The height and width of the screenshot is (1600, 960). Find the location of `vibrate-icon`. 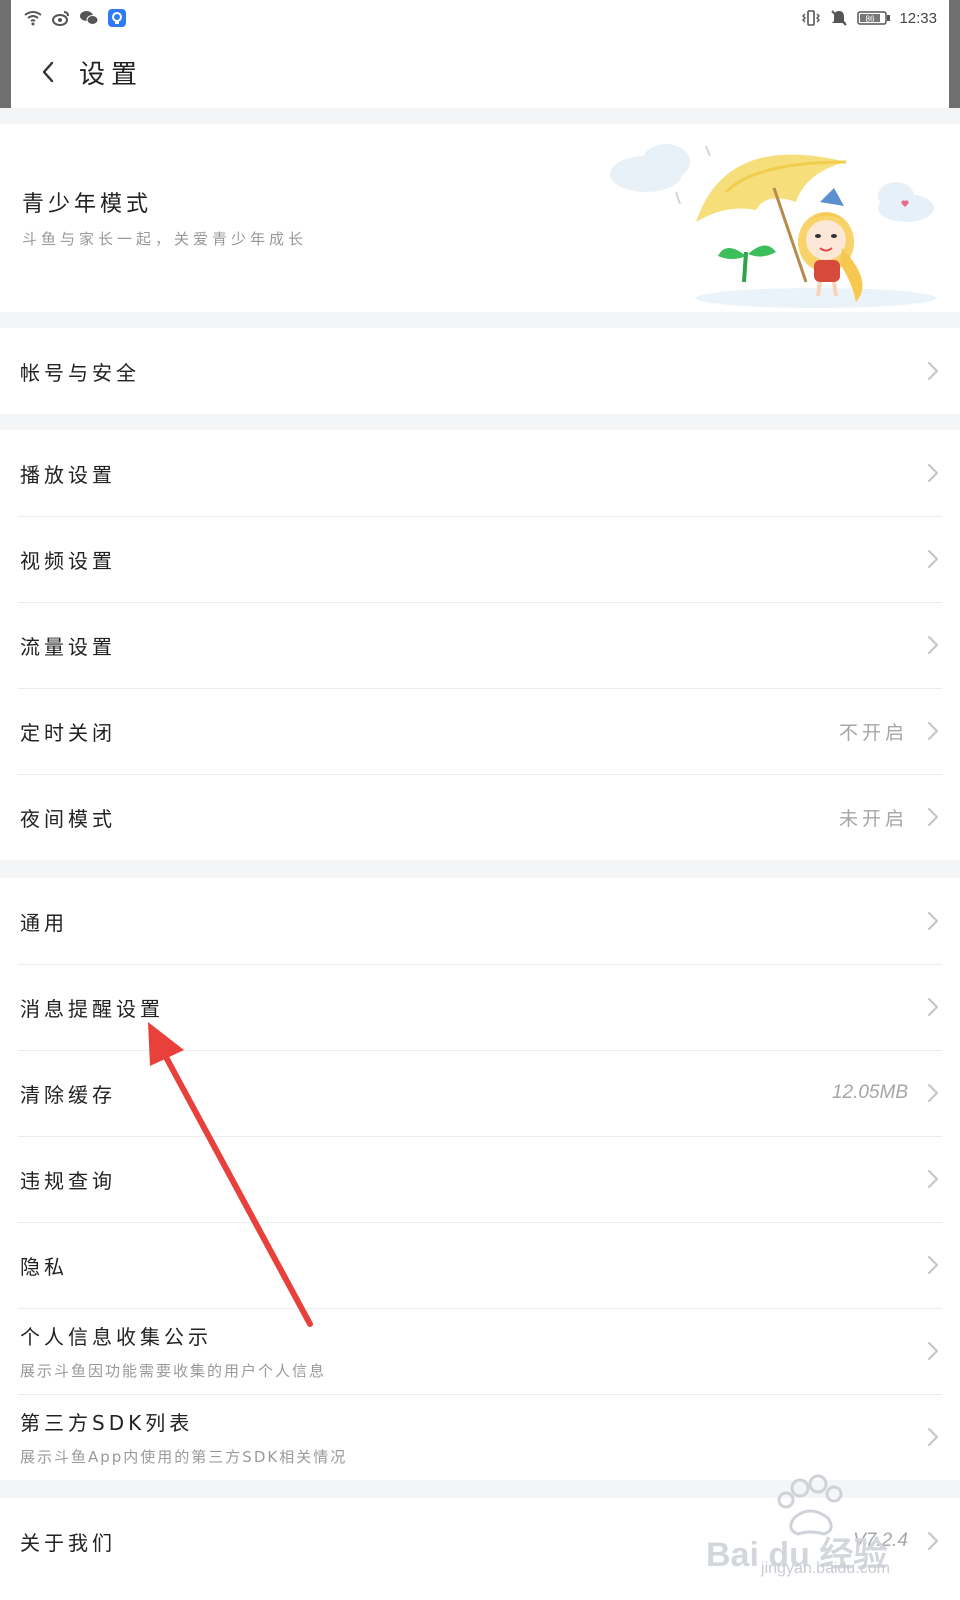

vibrate-icon is located at coordinates (811, 18).